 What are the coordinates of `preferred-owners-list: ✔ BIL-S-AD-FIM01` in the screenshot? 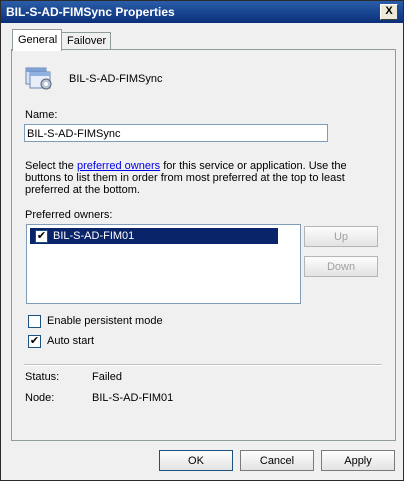 It's located at (163, 264).